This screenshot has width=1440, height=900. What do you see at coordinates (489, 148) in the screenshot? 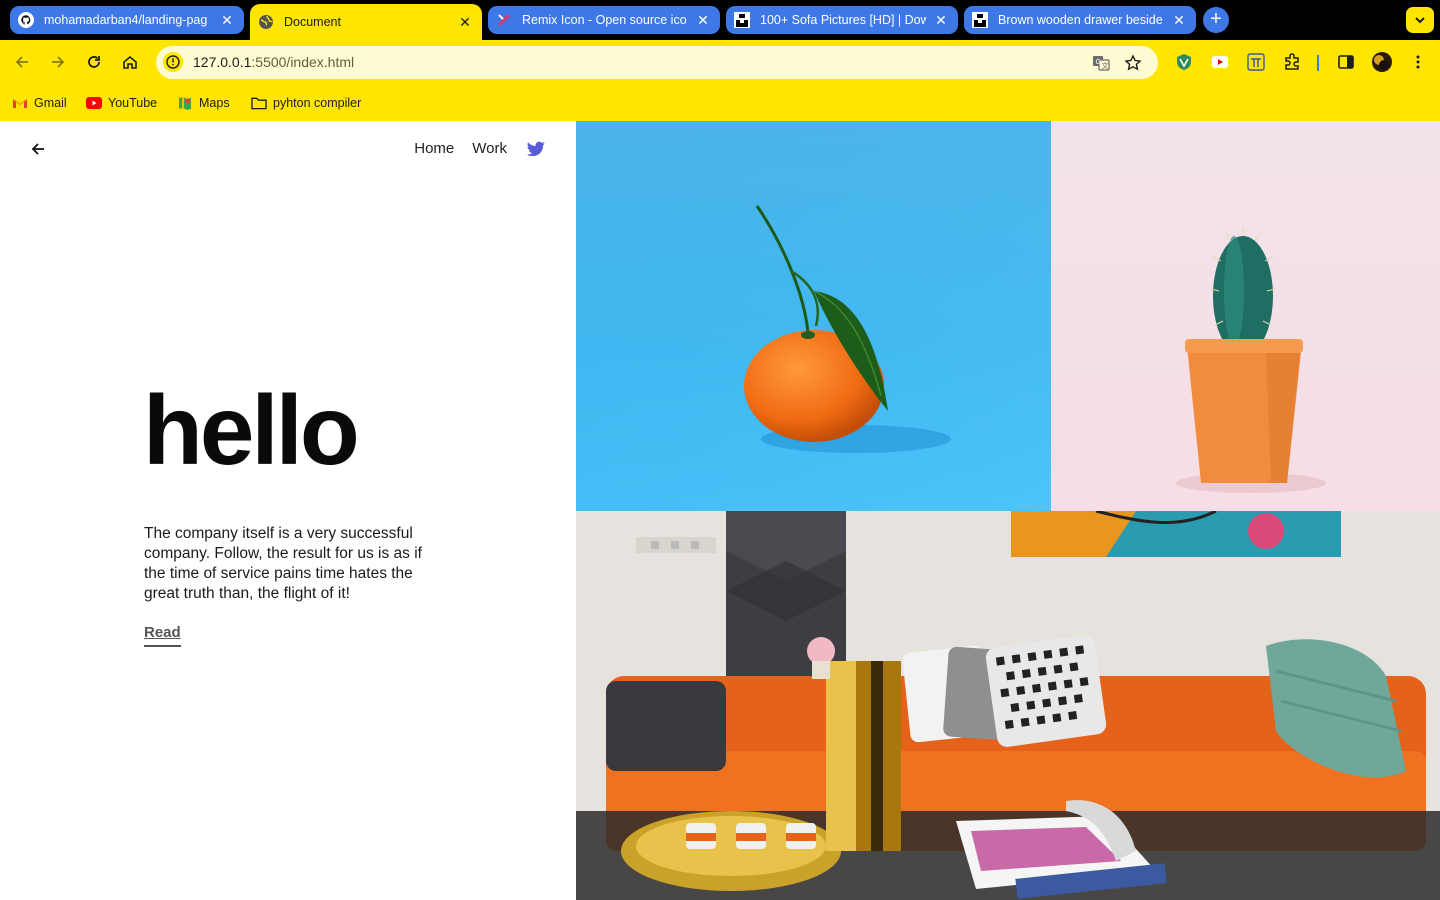
I see `nav-link-work: Work` at bounding box center [489, 148].